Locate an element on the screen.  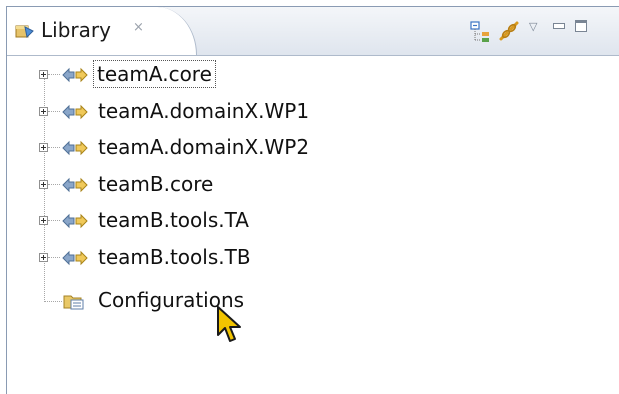
tree-item-label: teamA.domainX.WP2 is located at coordinates (204, 147).